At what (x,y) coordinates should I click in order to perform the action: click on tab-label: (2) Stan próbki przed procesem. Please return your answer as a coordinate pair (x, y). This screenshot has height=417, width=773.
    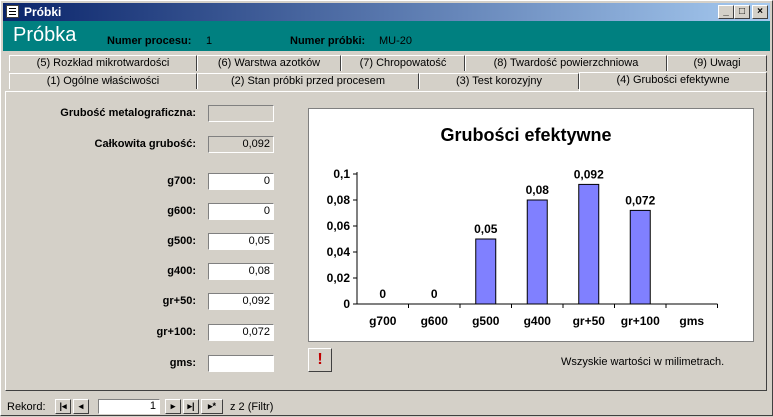
    Looking at the image, I should click on (308, 81).